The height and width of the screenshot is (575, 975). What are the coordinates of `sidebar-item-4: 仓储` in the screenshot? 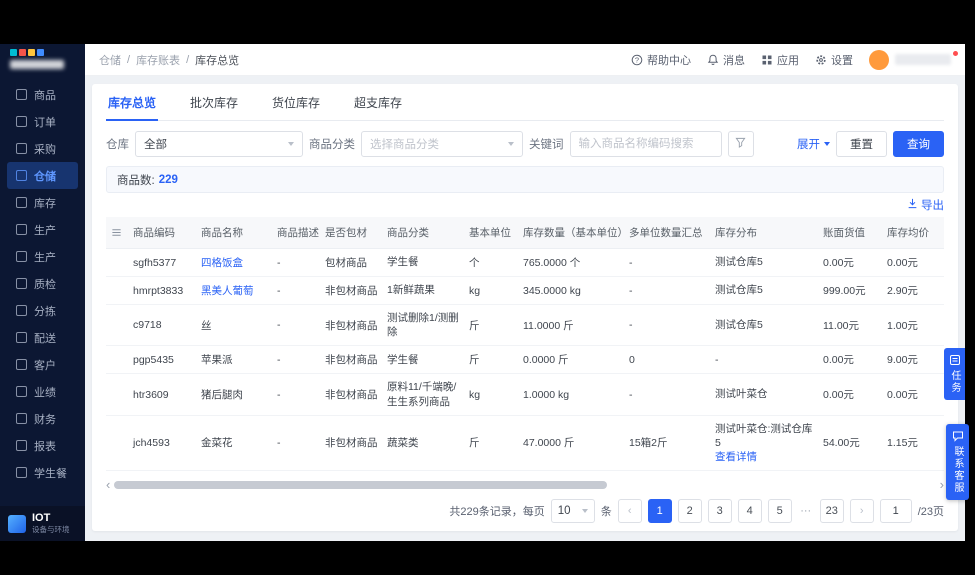 It's located at (42, 175).